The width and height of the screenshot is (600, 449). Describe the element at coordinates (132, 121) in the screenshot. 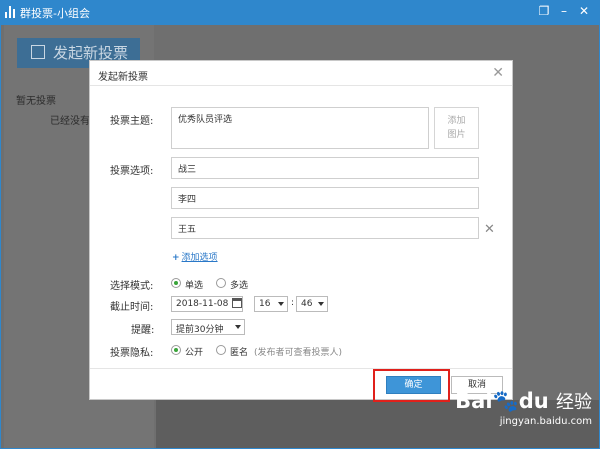

I see `subject-label: 投票主题:` at that location.